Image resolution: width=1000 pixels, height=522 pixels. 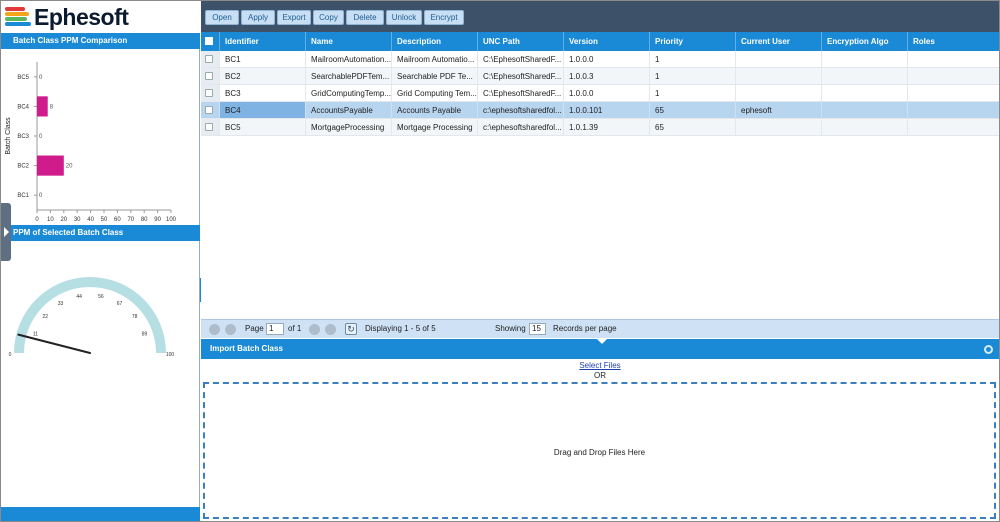 What do you see at coordinates (275, 329) in the screenshot?
I see `page-number-input: 1` at bounding box center [275, 329].